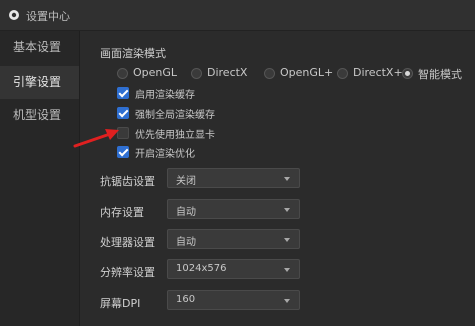 Image resolution: width=475 pixels, height=326 pixels. Describe the element at coordinates (127, 242) in the screenshot. I see `processor-label: 处理器设置` at that location.